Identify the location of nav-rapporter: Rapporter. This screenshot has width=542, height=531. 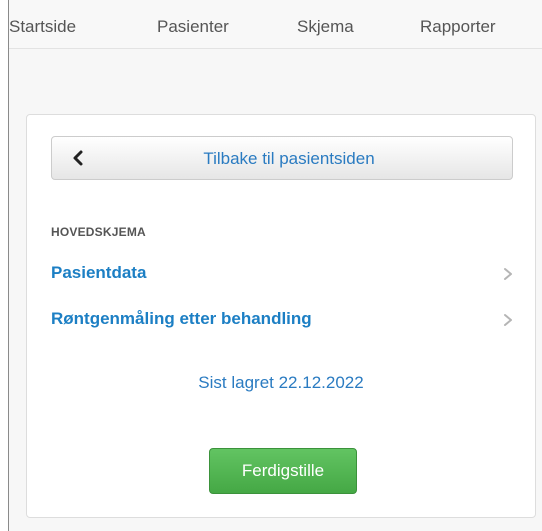
(458, 27).